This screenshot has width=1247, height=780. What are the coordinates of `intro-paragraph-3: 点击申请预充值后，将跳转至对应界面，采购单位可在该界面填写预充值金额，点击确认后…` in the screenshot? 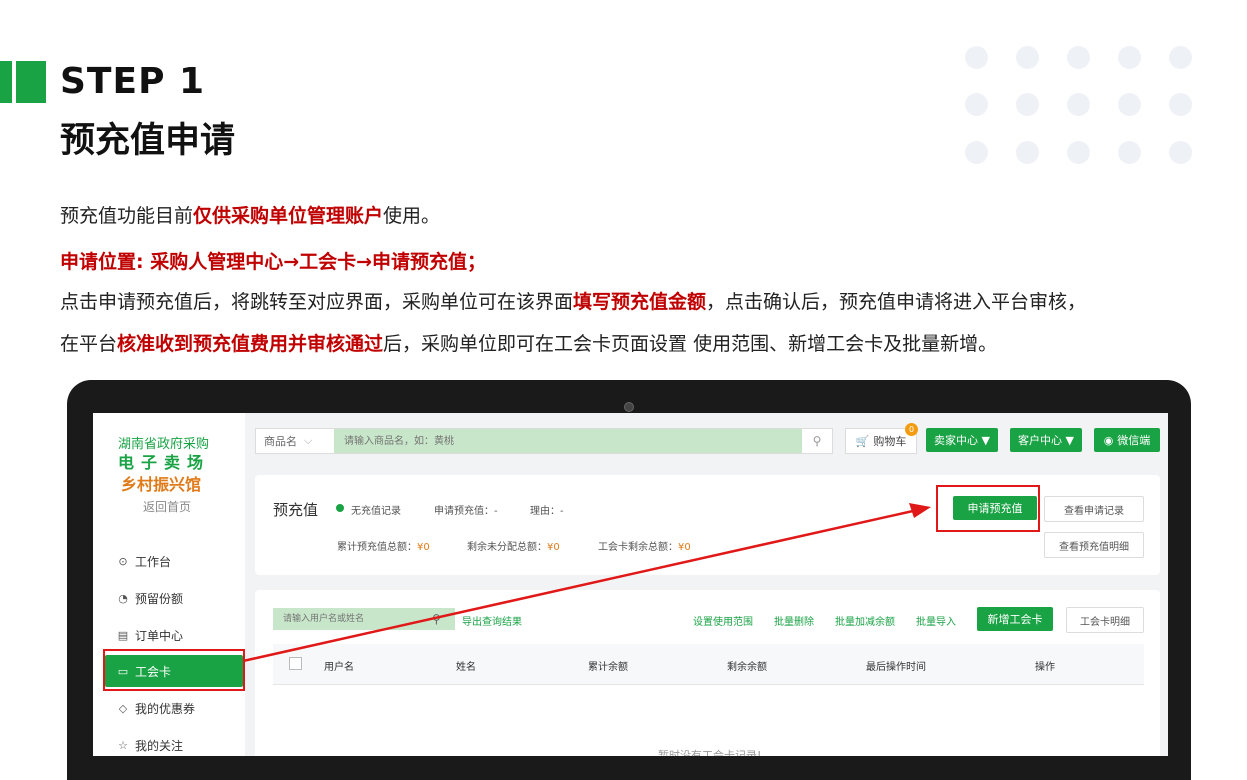 It's located at (573, 302).